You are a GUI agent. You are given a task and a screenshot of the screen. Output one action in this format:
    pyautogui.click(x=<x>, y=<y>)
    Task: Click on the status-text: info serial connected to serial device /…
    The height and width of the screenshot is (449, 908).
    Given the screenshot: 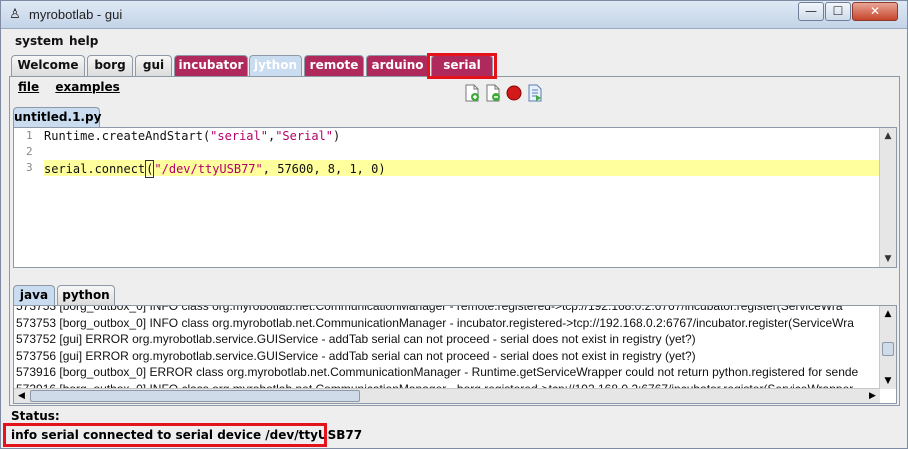 What is the action you would take?
    pyautogui.click(x=187, y=435)
    